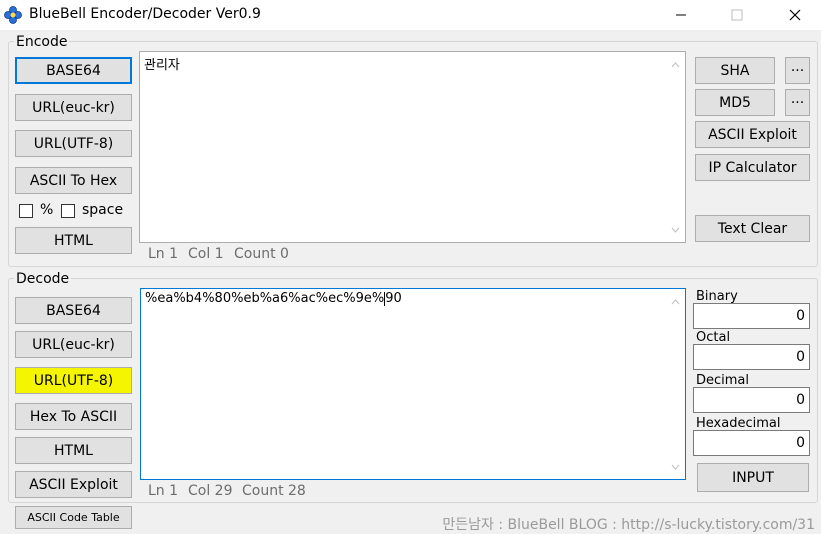 This screenshot has height=534, width=821. Describe the element at coordinates (751, 400) in the screenshot. I see `decimal-field: 0` at that location.